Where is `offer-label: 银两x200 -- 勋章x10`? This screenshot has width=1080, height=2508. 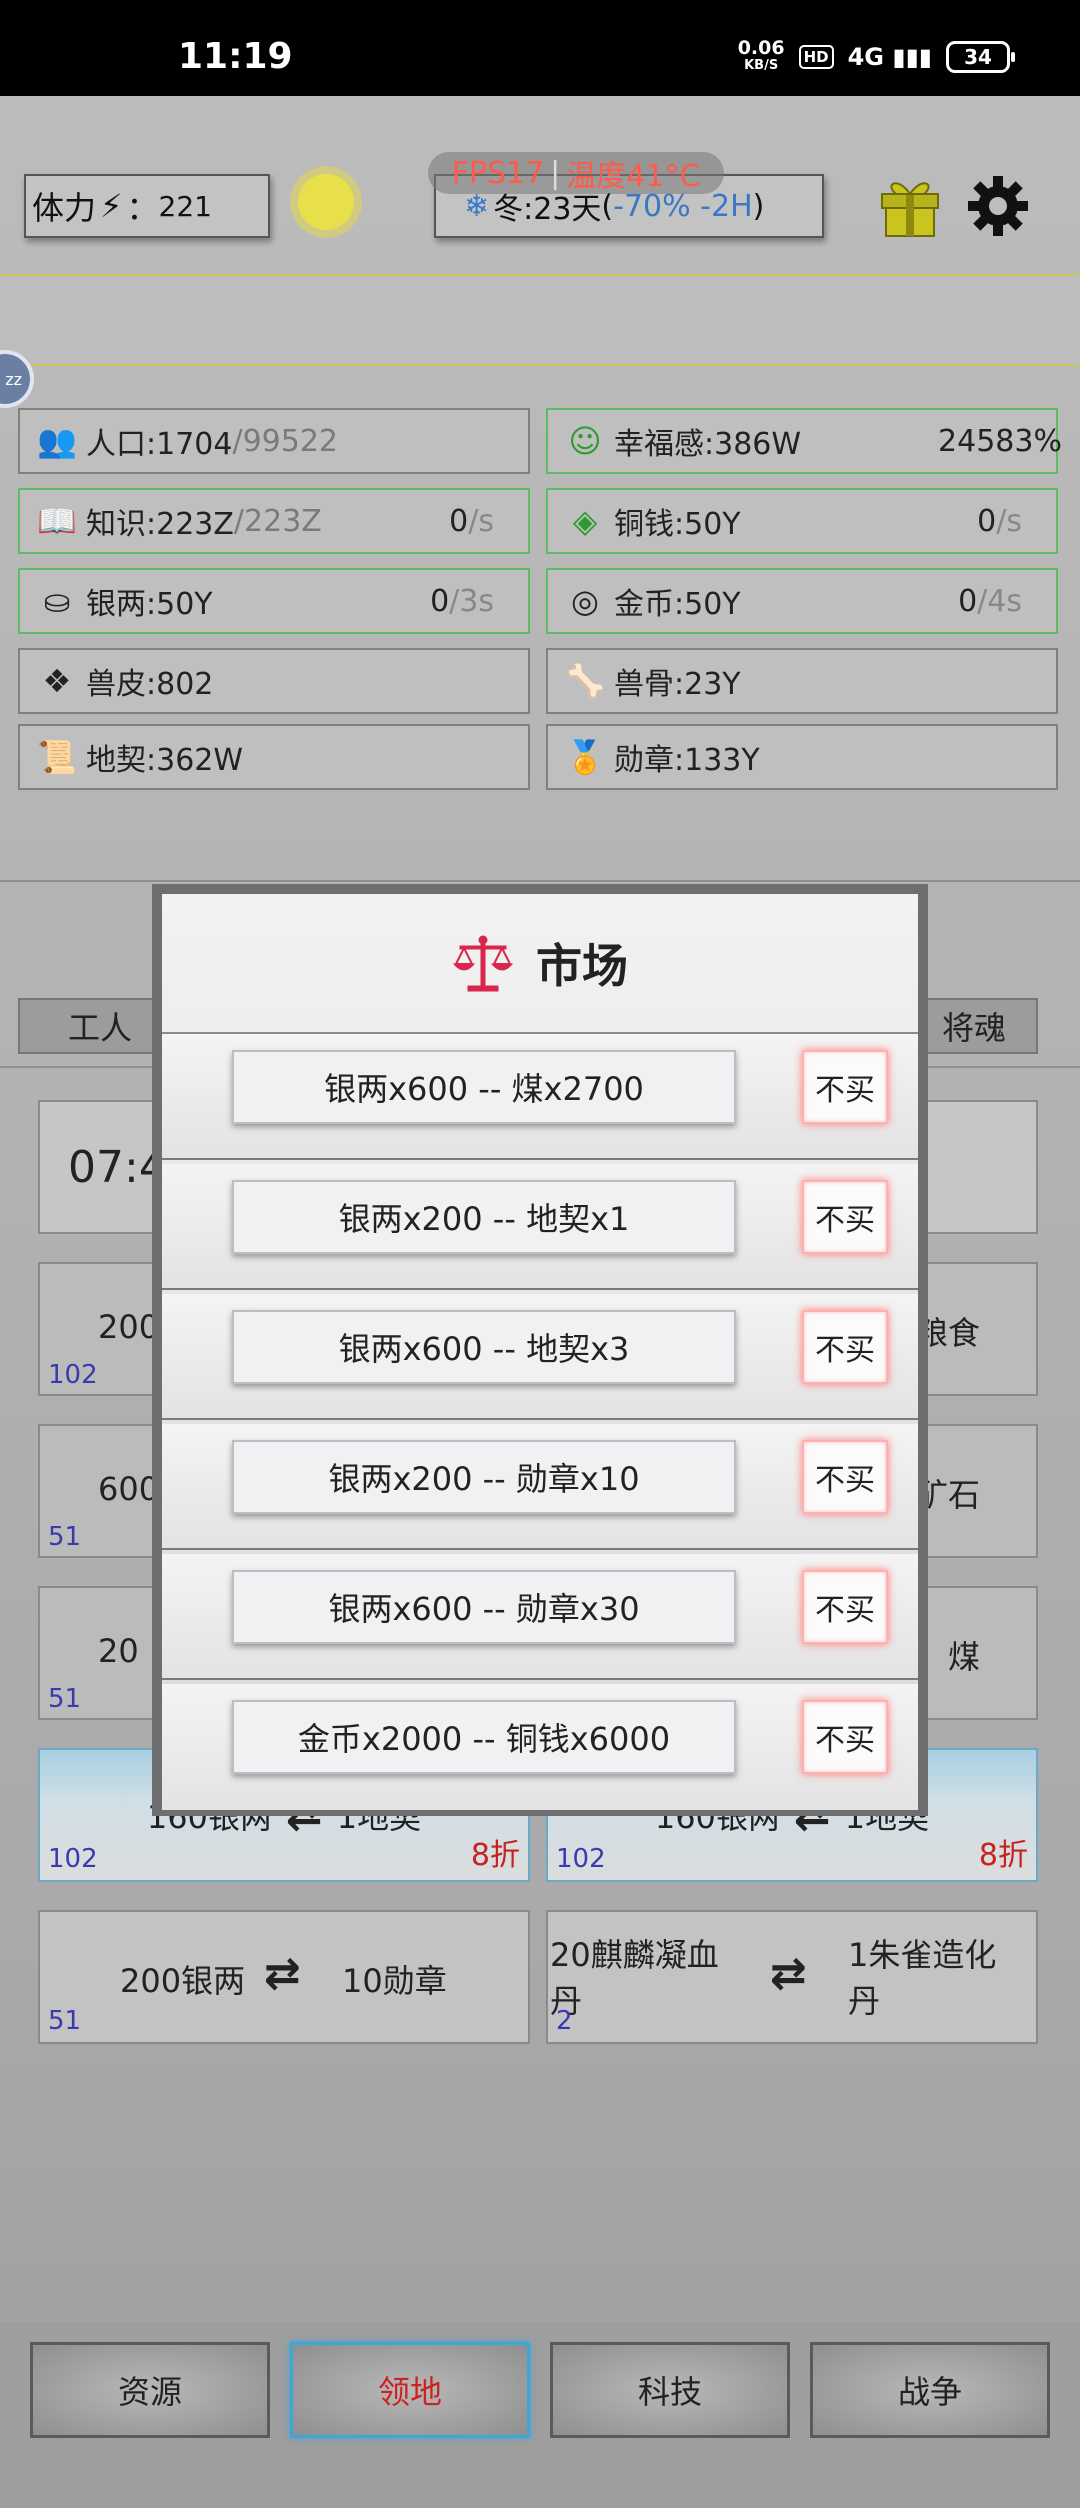 offer-label: 银两x200 -- 勋章x10 is located at coordinates (484, 1477).